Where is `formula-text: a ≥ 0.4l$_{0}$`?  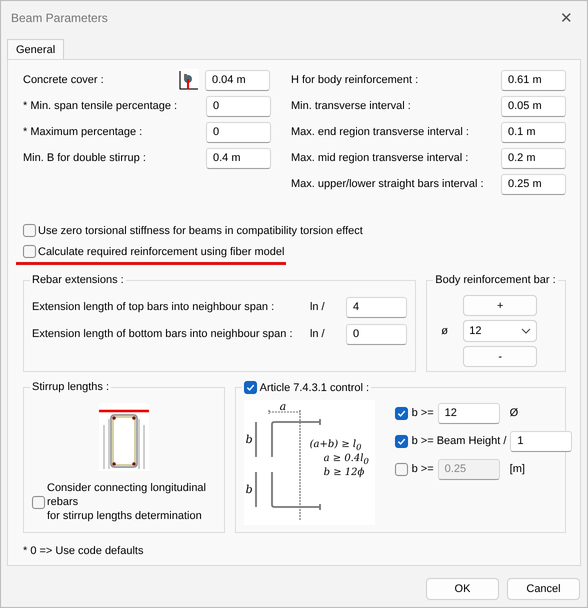 formula-text: a ≥ 0.4l$_{0}$ is located at coordinates (346, 460).